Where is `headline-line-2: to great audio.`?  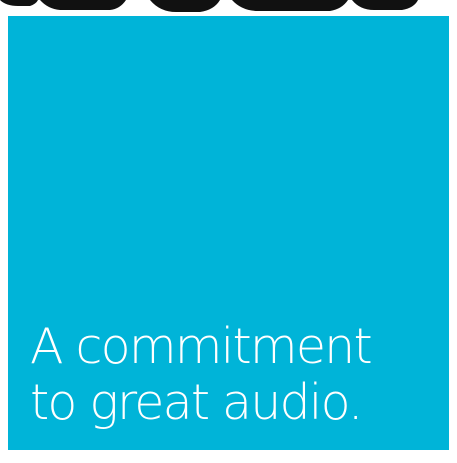 headline-line-2: to great audio. is located at coordinates (197, 402).